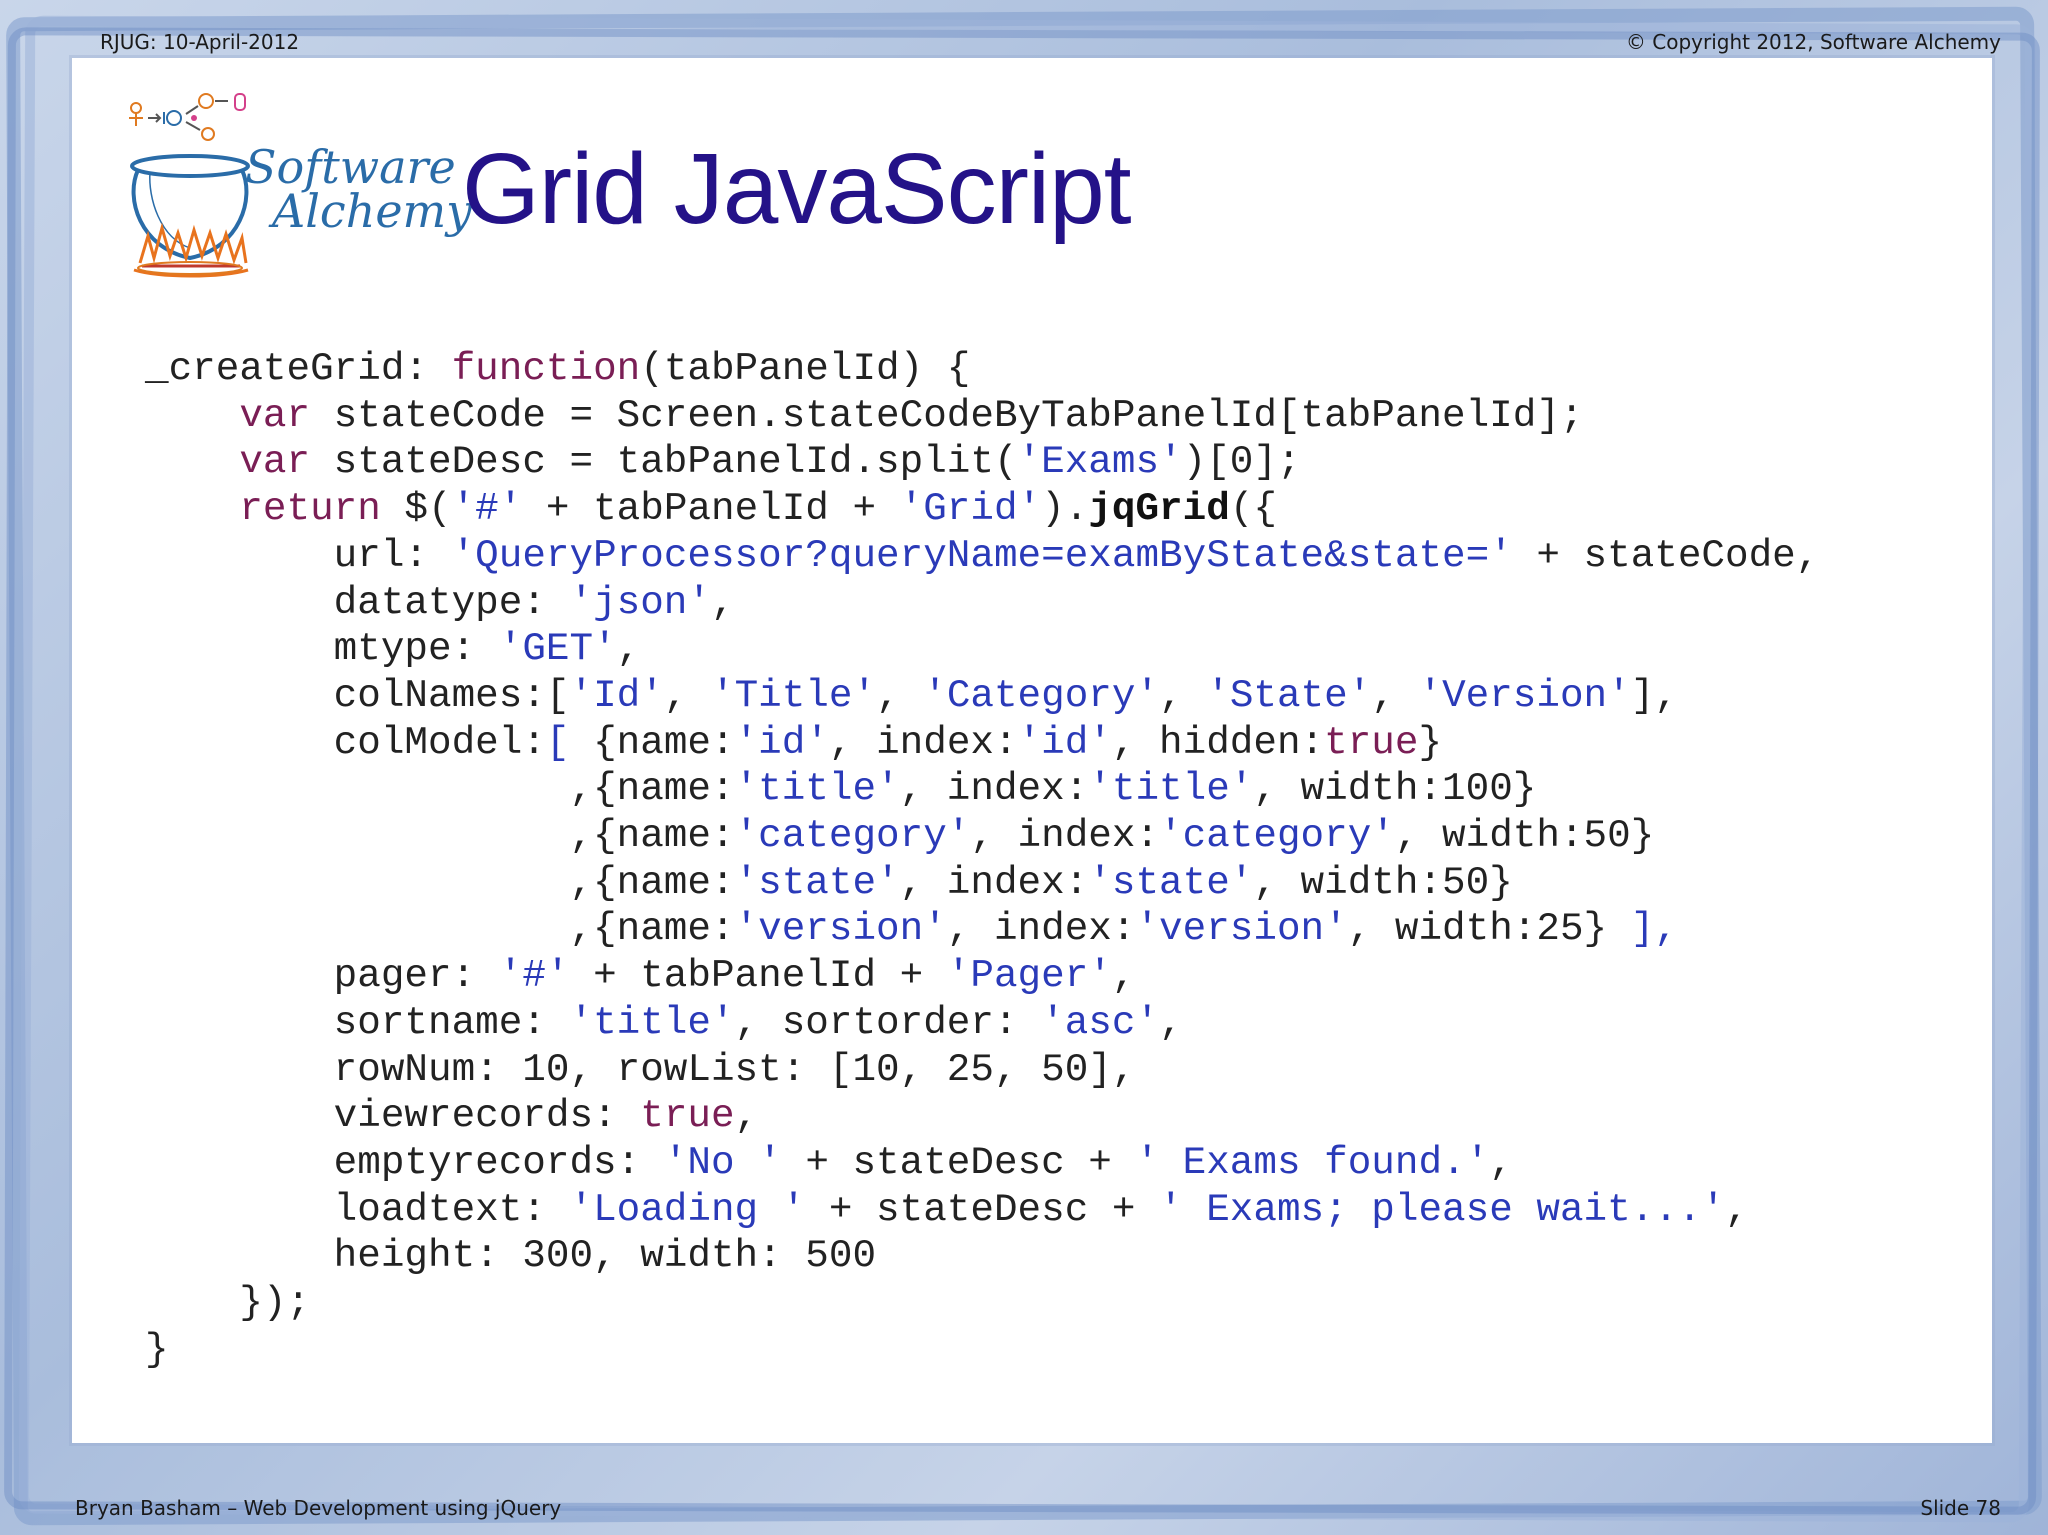 This screenshot has height=1535, width=2048. What do you see at coordinates (228, 1303) in the screenshot?
I see `code-text: });` at bounding box center [228, 1303].